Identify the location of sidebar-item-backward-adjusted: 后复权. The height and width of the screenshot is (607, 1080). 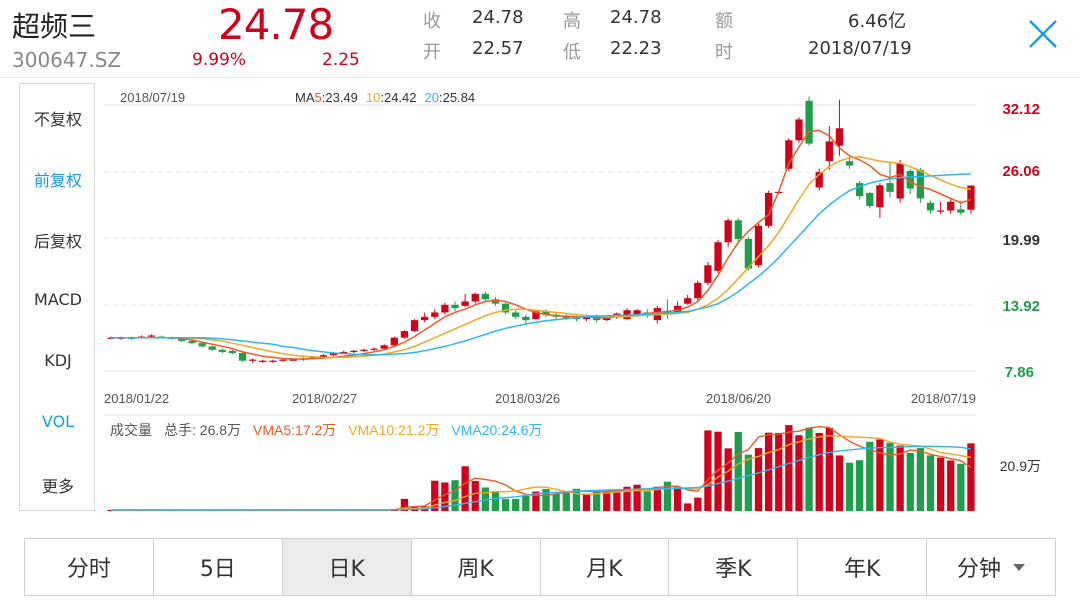
(58, 240).